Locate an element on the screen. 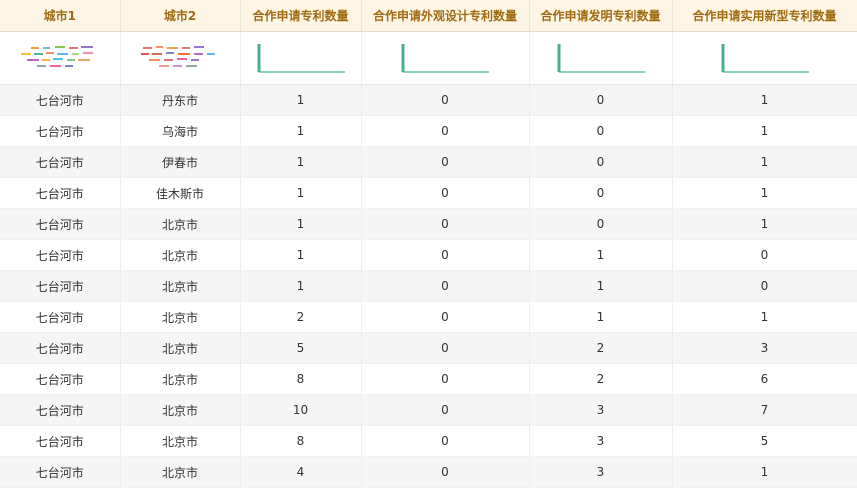  column-header-design-patents: 合作申请外观设计专利数量 is located at coordinates (445, 16).